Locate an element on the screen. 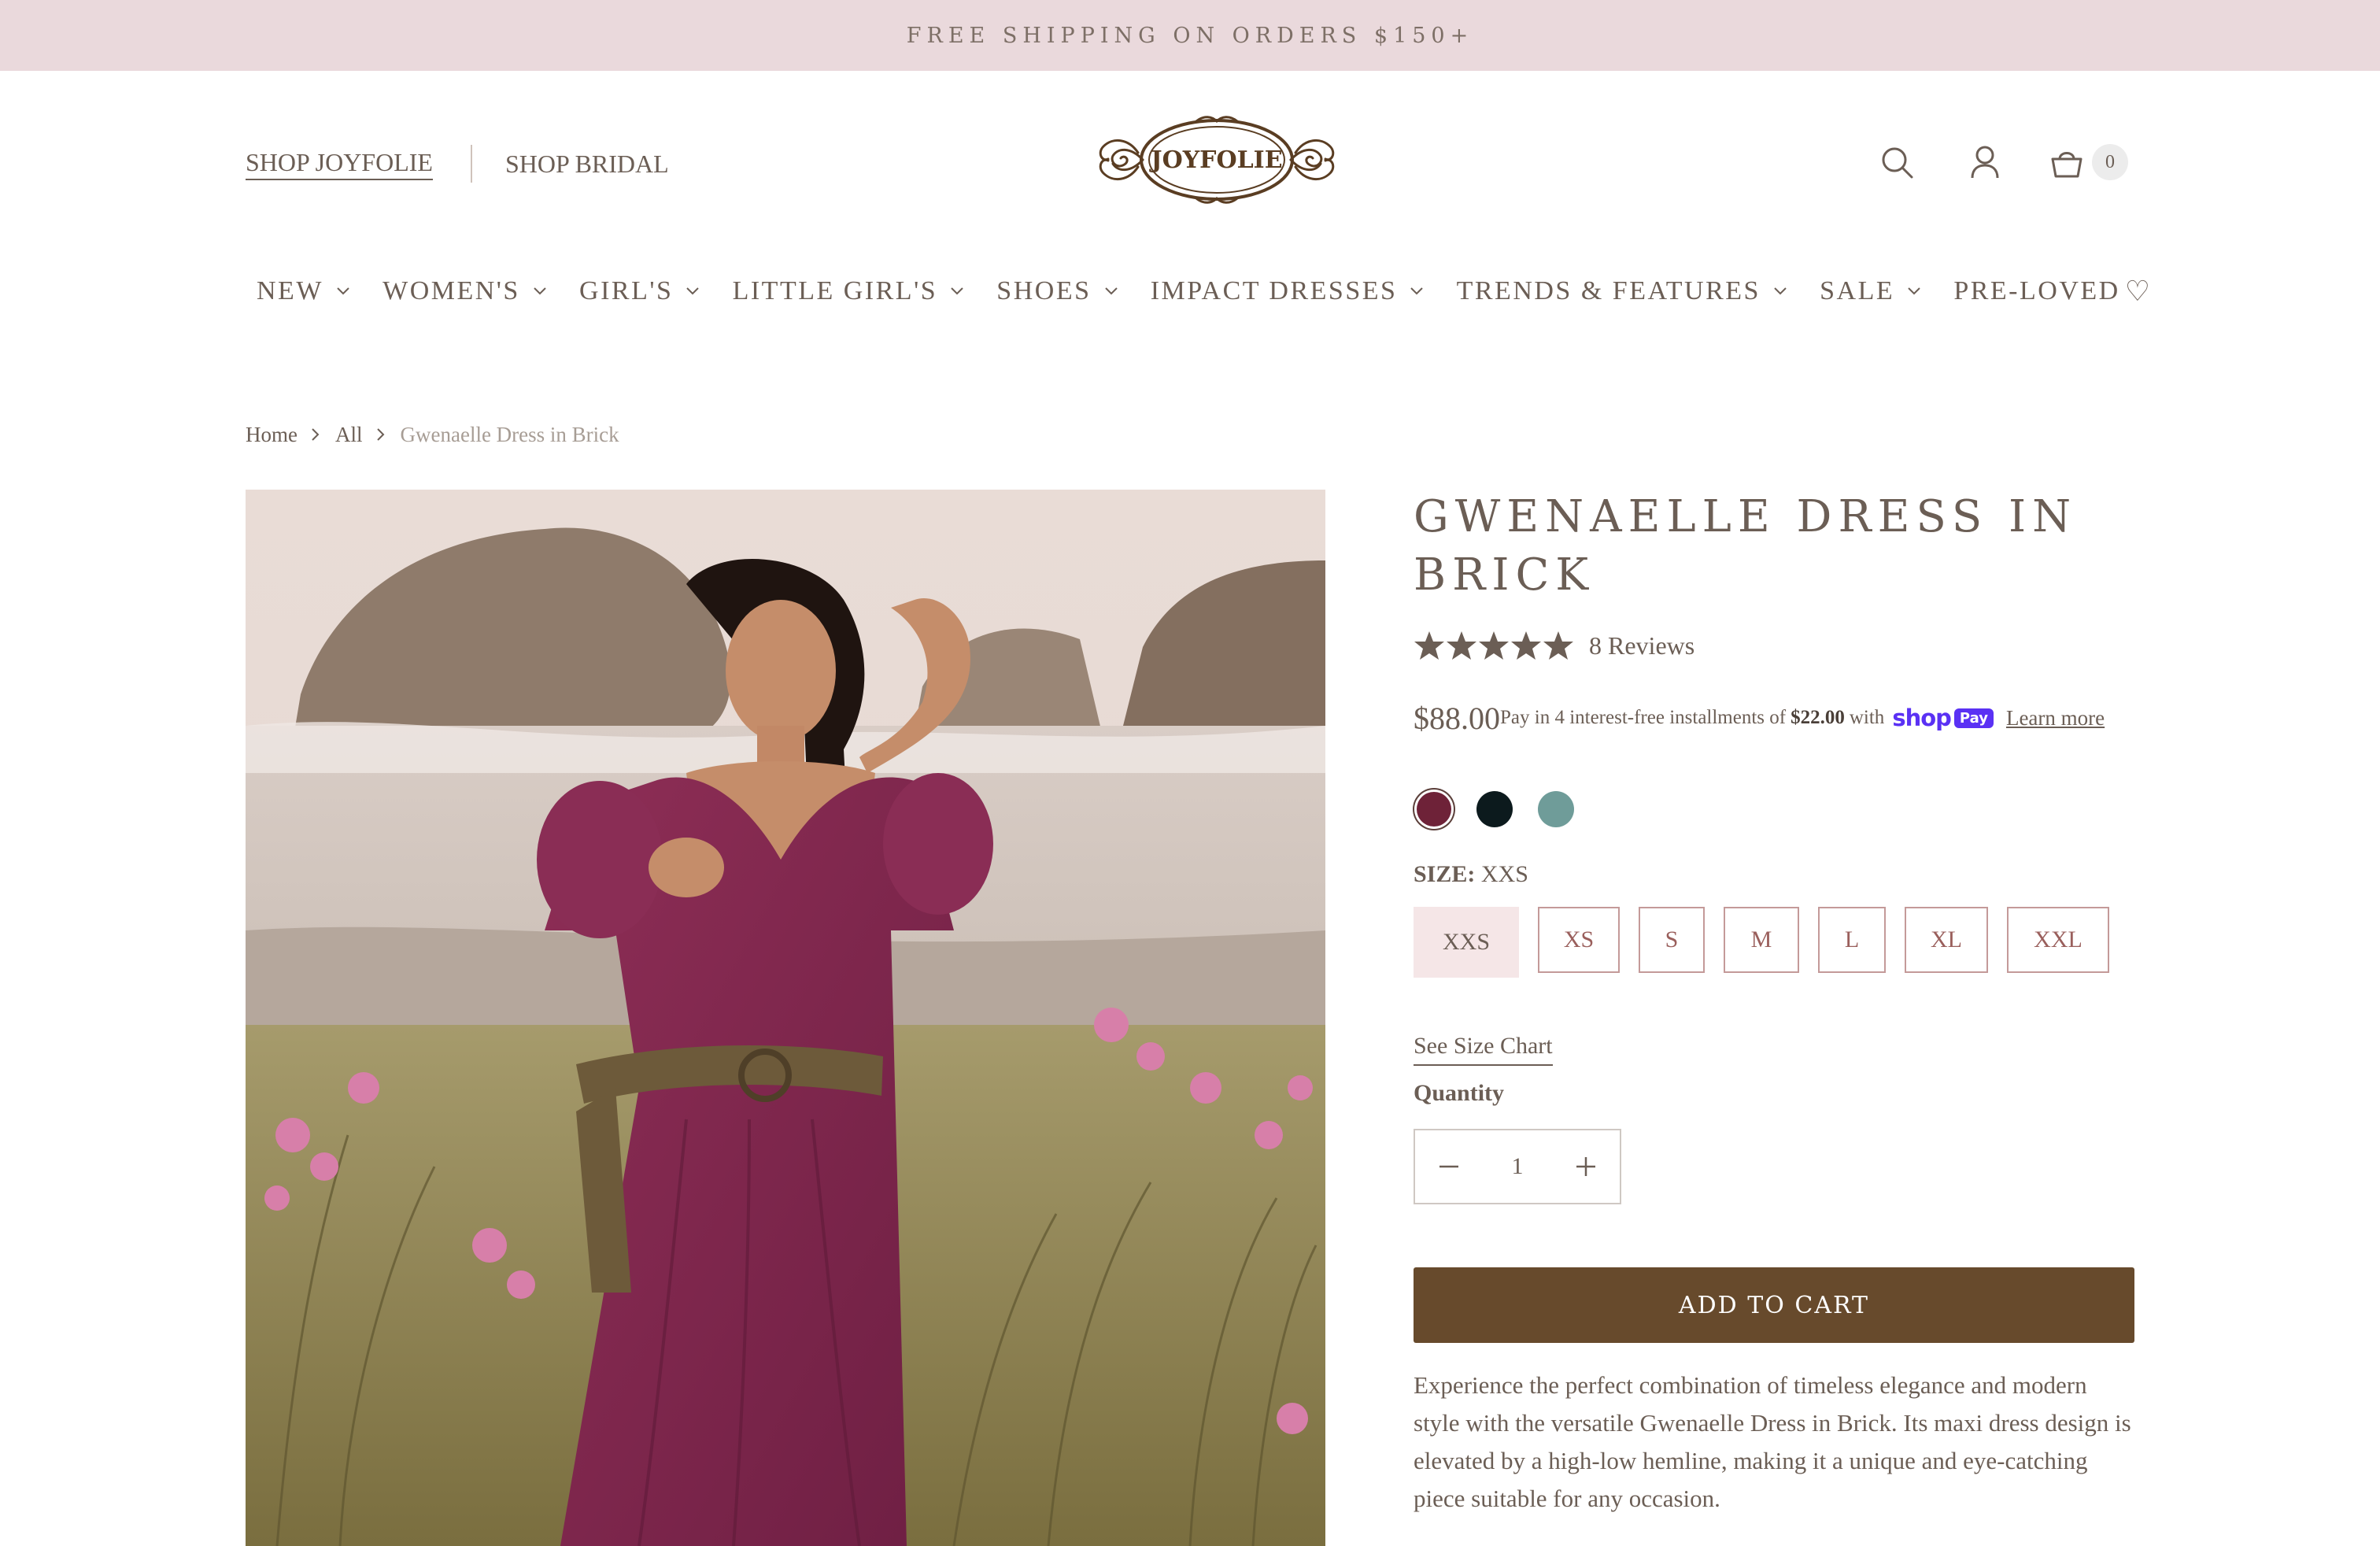 This screenshot has width=2380, height=1546. account-button is located at coordinates (1985, 163).